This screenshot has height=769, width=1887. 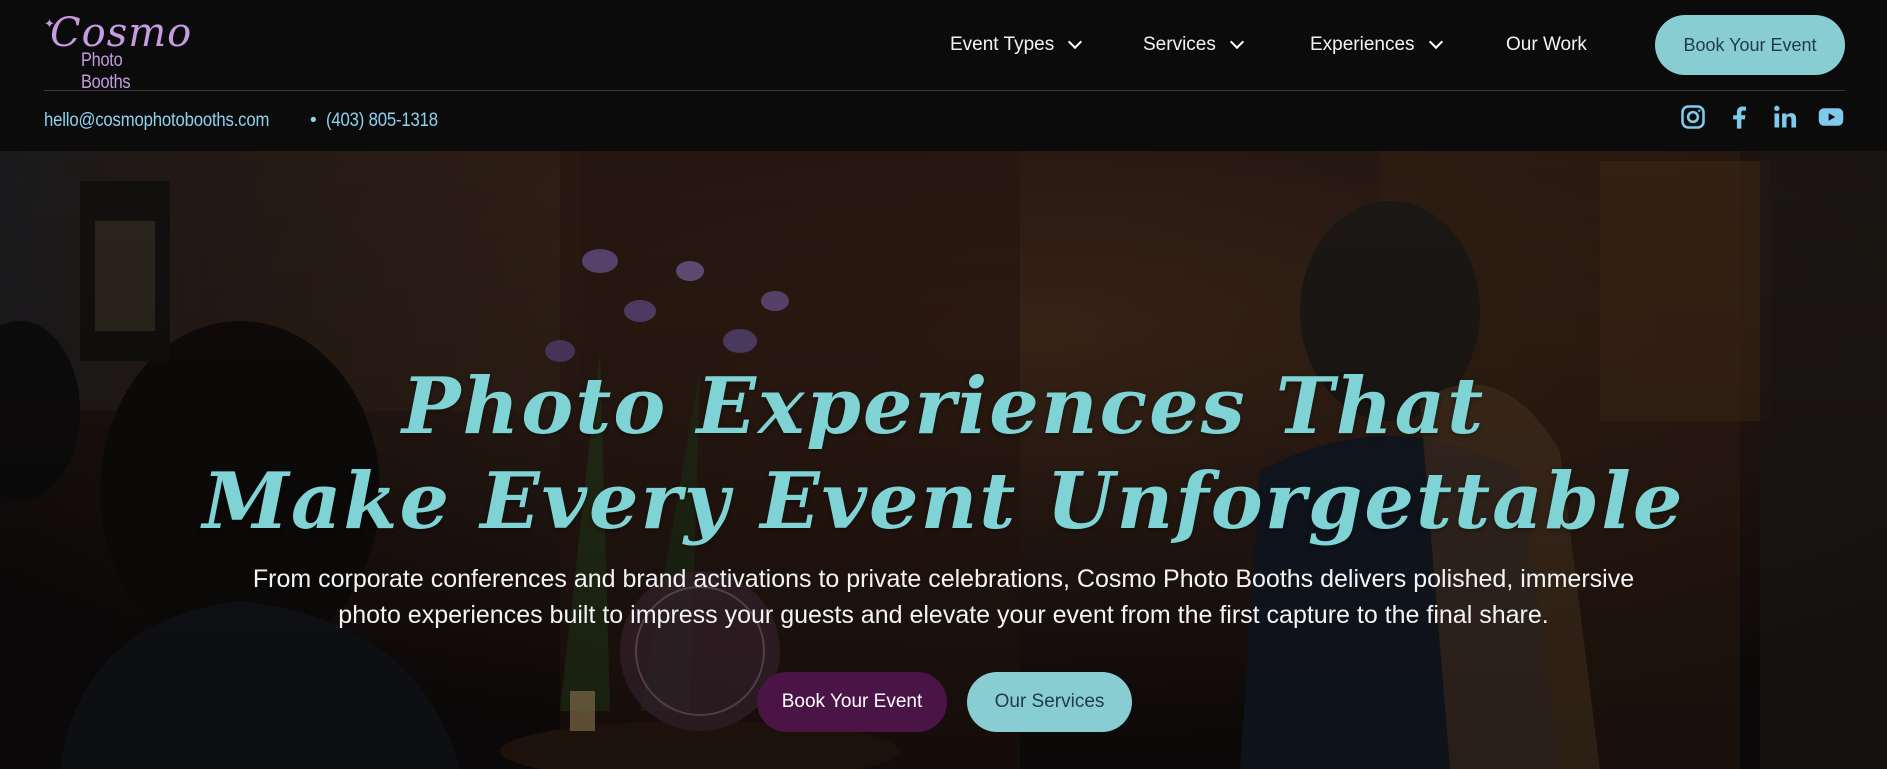 I want to click on nav-item-event-types: Event Types, so click(x=1016, y=45).